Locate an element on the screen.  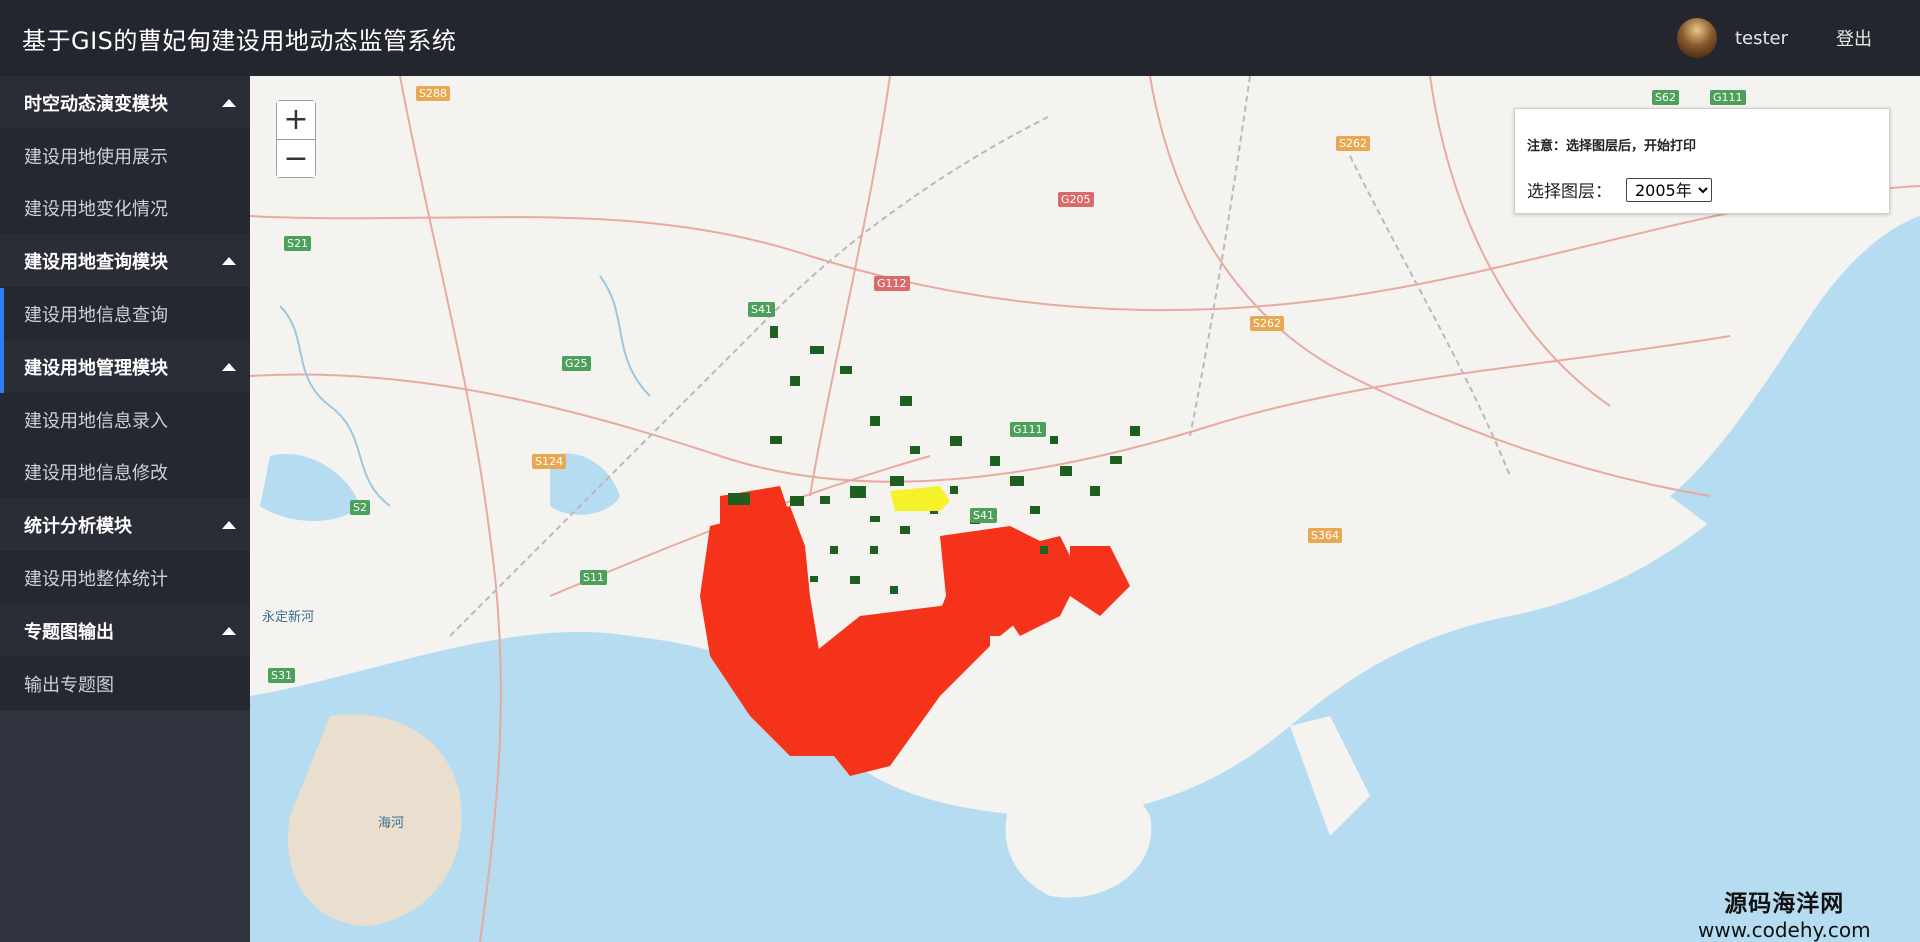
user-area: tester 登出 is located at coordinates (1774, 38).